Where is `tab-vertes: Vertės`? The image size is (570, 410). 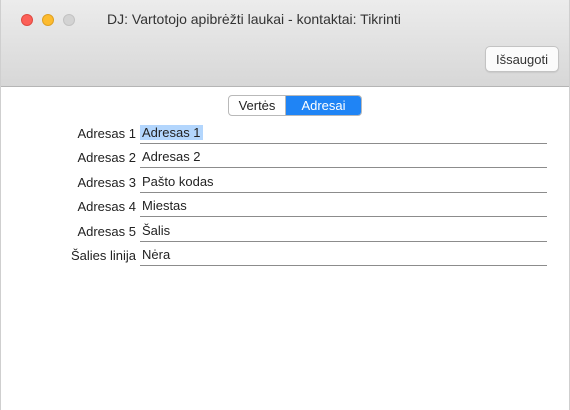
tab-vertes: Vertės is located at coordinates (257, 105).